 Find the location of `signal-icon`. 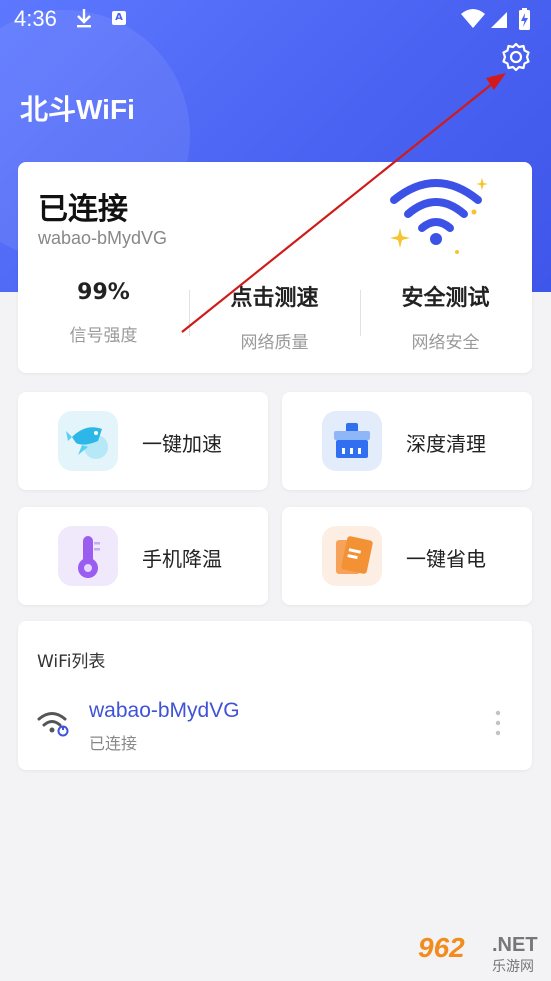

signal-icon is located at coordinates (499, 20).